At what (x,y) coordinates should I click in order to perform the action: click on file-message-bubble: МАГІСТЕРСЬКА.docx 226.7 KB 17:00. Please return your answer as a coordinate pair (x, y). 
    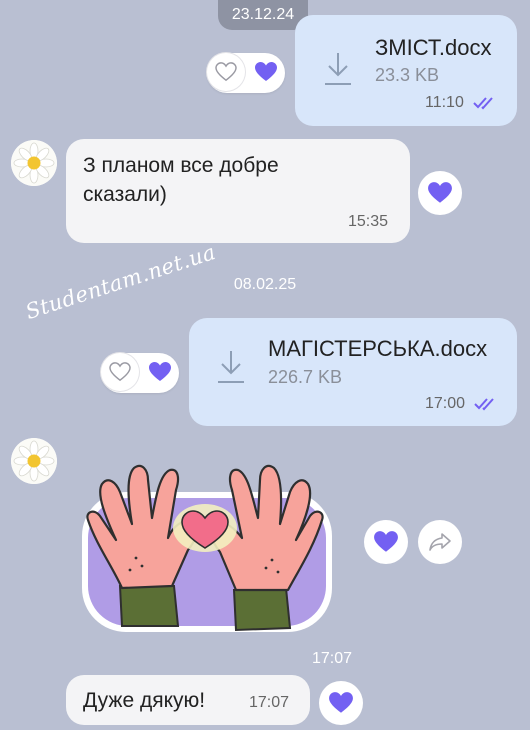
    Looking at the image, I should click on (353, 372).